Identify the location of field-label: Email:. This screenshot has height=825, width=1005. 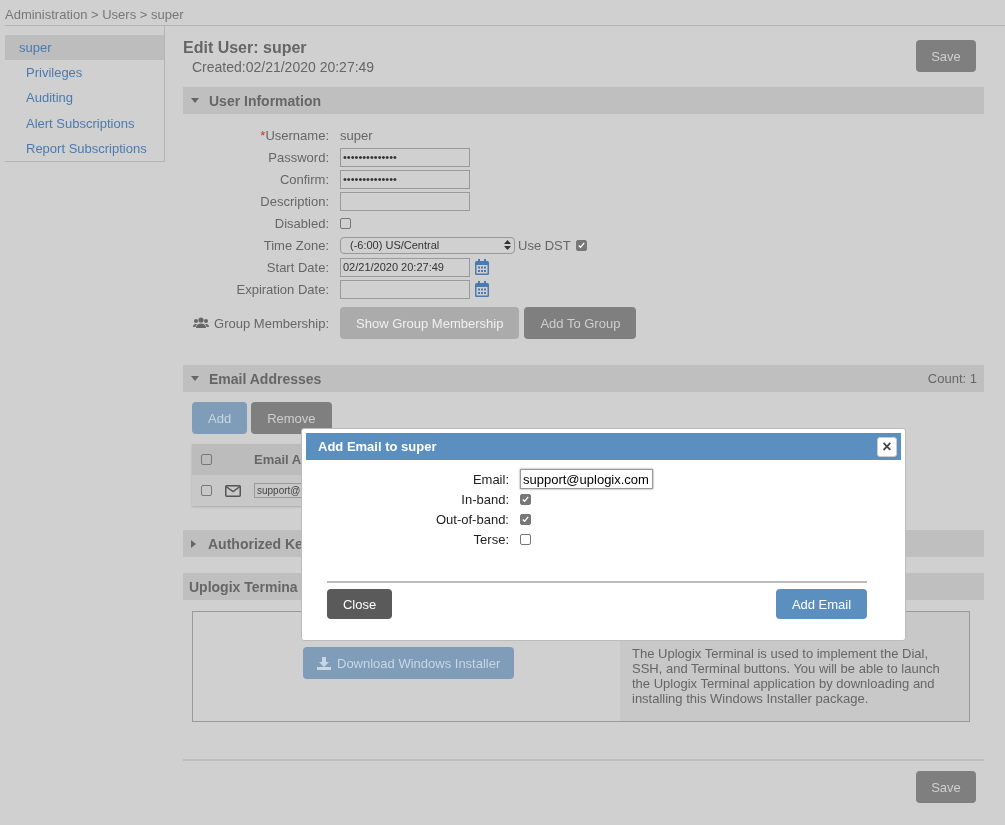
(490, 479).